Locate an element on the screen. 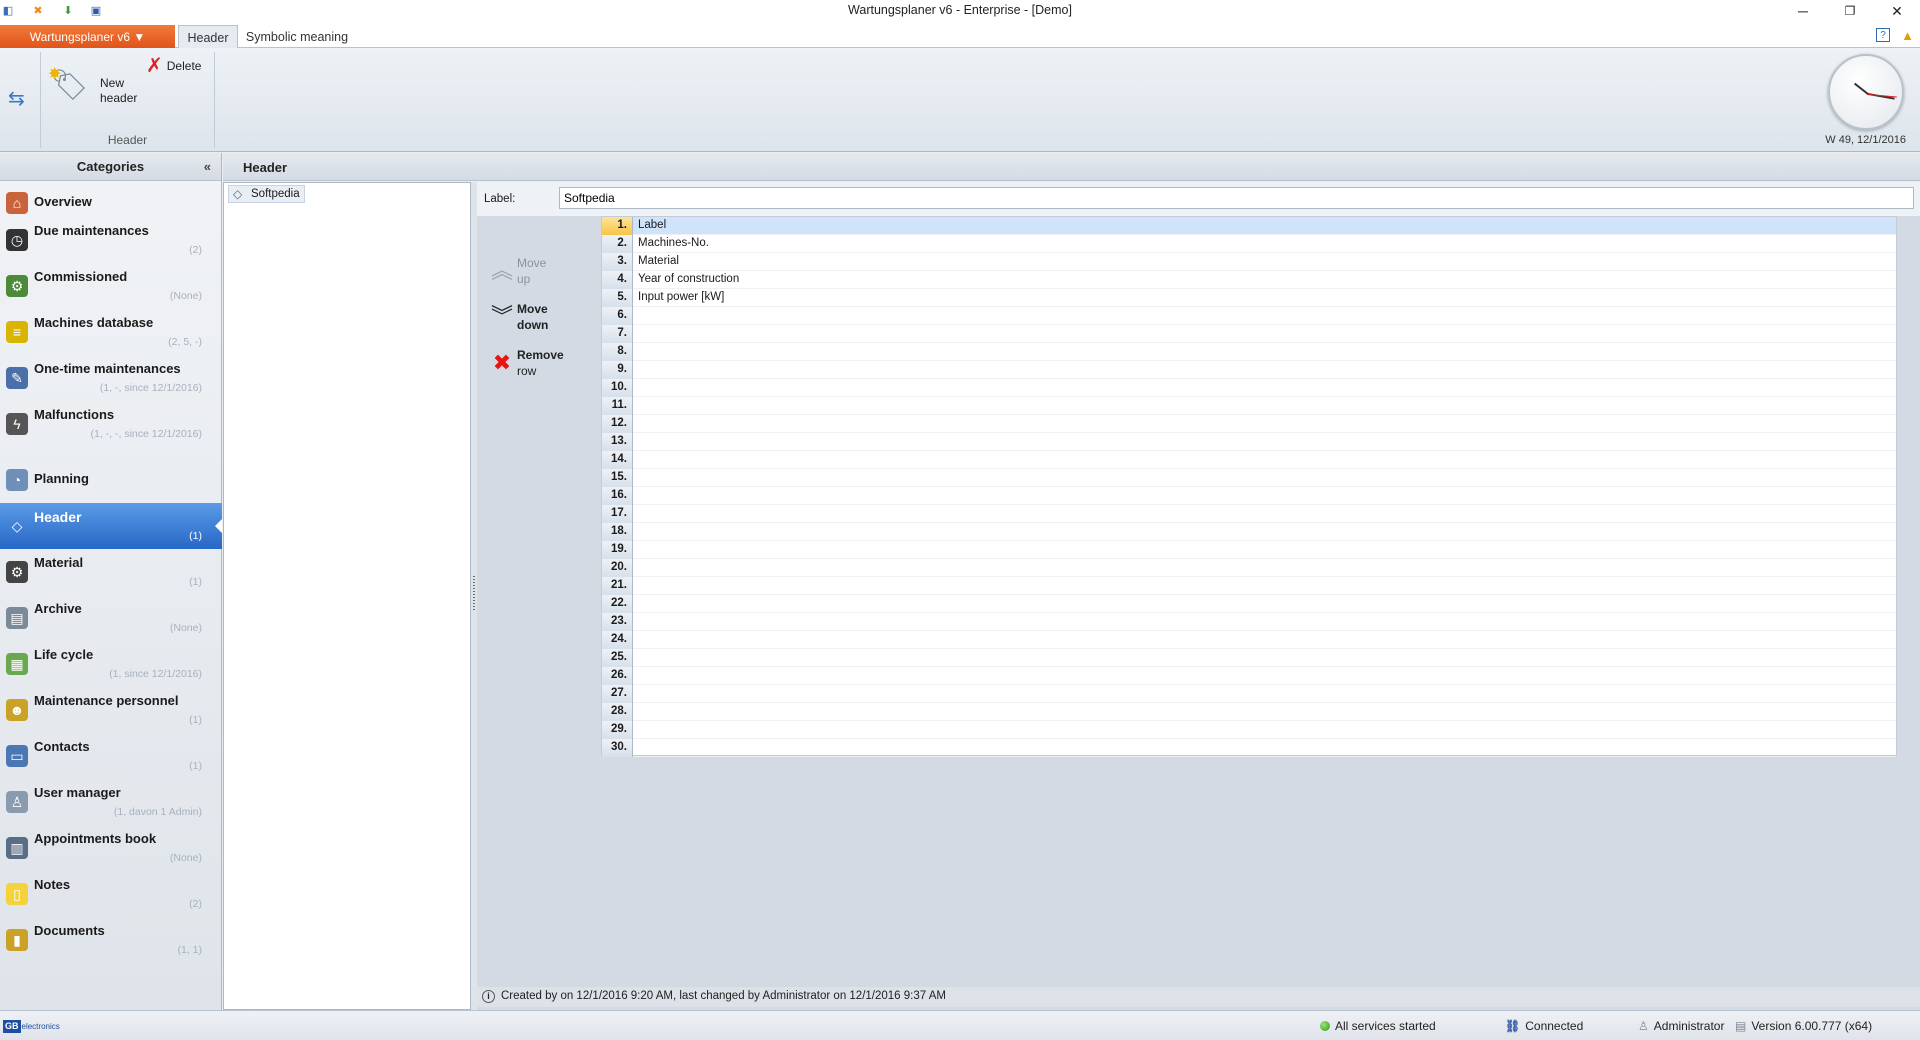 This screenshot has height=1040, width=1920. sidebar-item-label: Appointments book is located at coordinates (95, 838).